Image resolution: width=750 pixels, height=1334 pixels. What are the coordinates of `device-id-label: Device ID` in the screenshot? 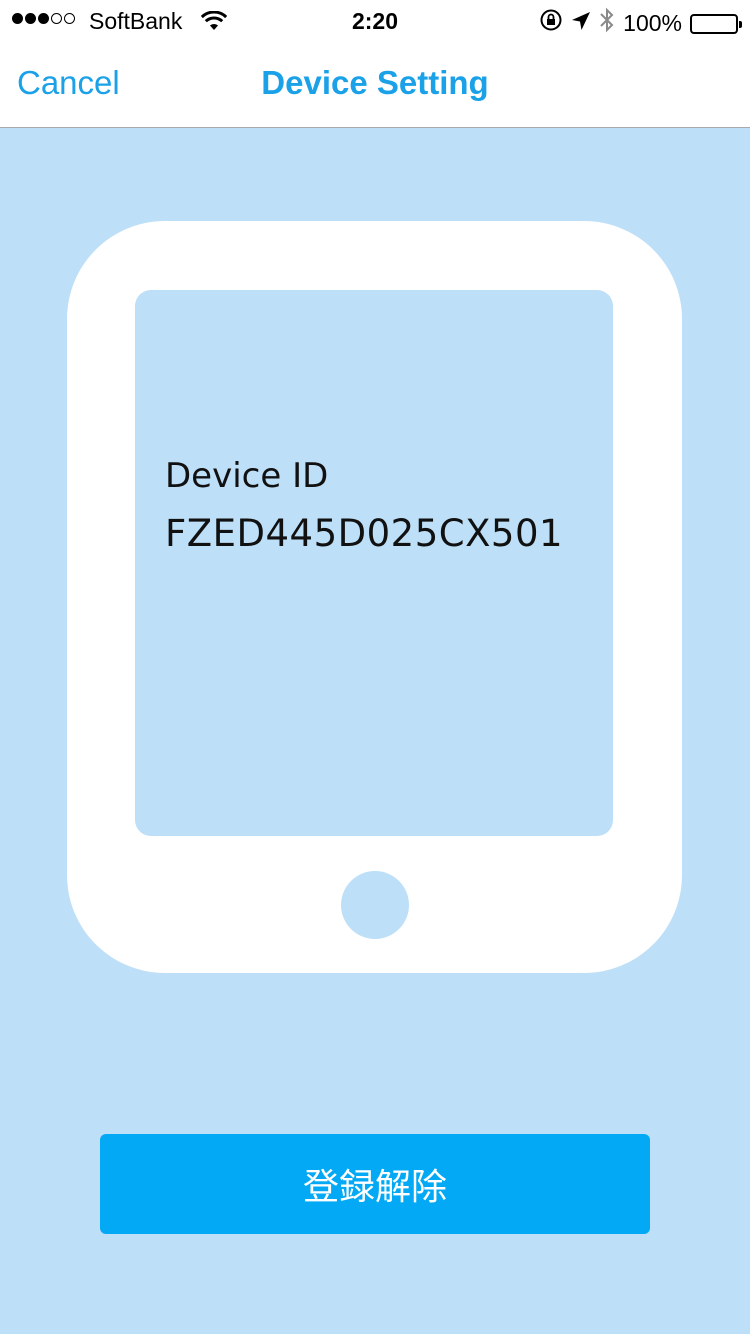 It's located at (247, 476).